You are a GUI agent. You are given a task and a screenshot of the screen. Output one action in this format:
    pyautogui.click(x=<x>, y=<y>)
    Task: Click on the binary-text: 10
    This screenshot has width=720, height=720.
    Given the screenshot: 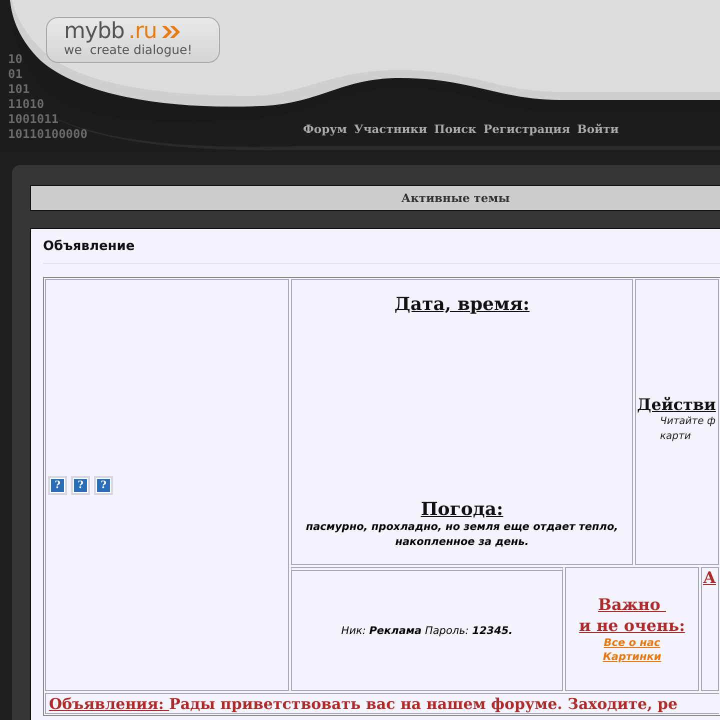 What is the action you would take?
    pyautogui.click(x=16, y=59)
    